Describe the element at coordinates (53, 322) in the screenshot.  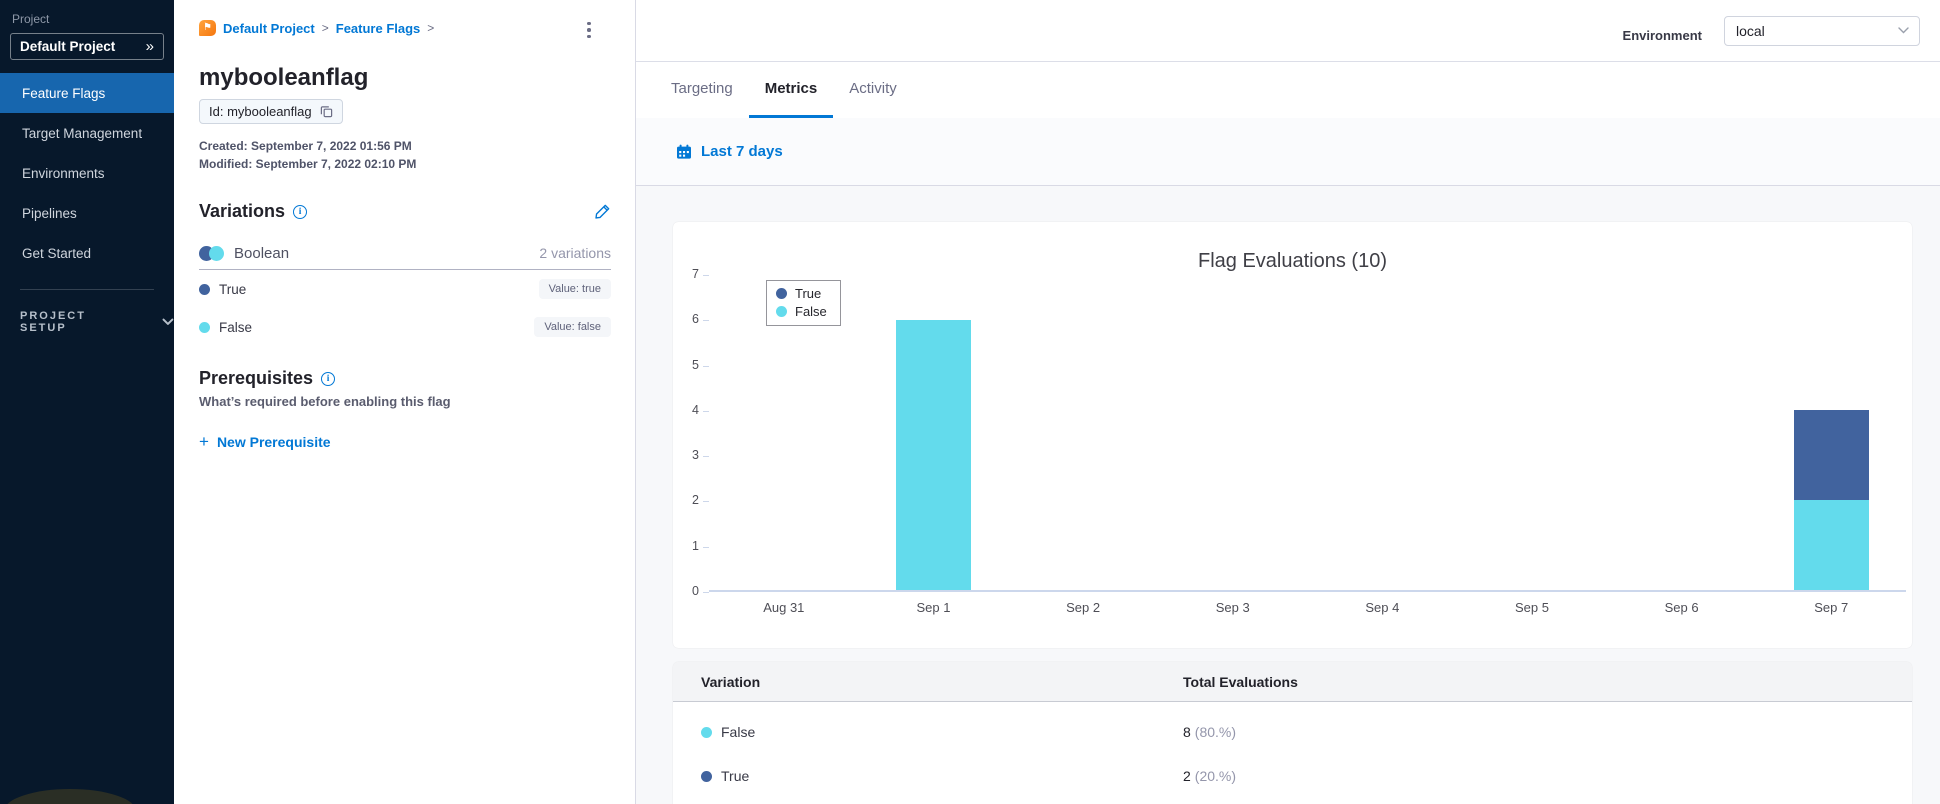
I see `project-setup-label: PROJECT SETUP` at that location.